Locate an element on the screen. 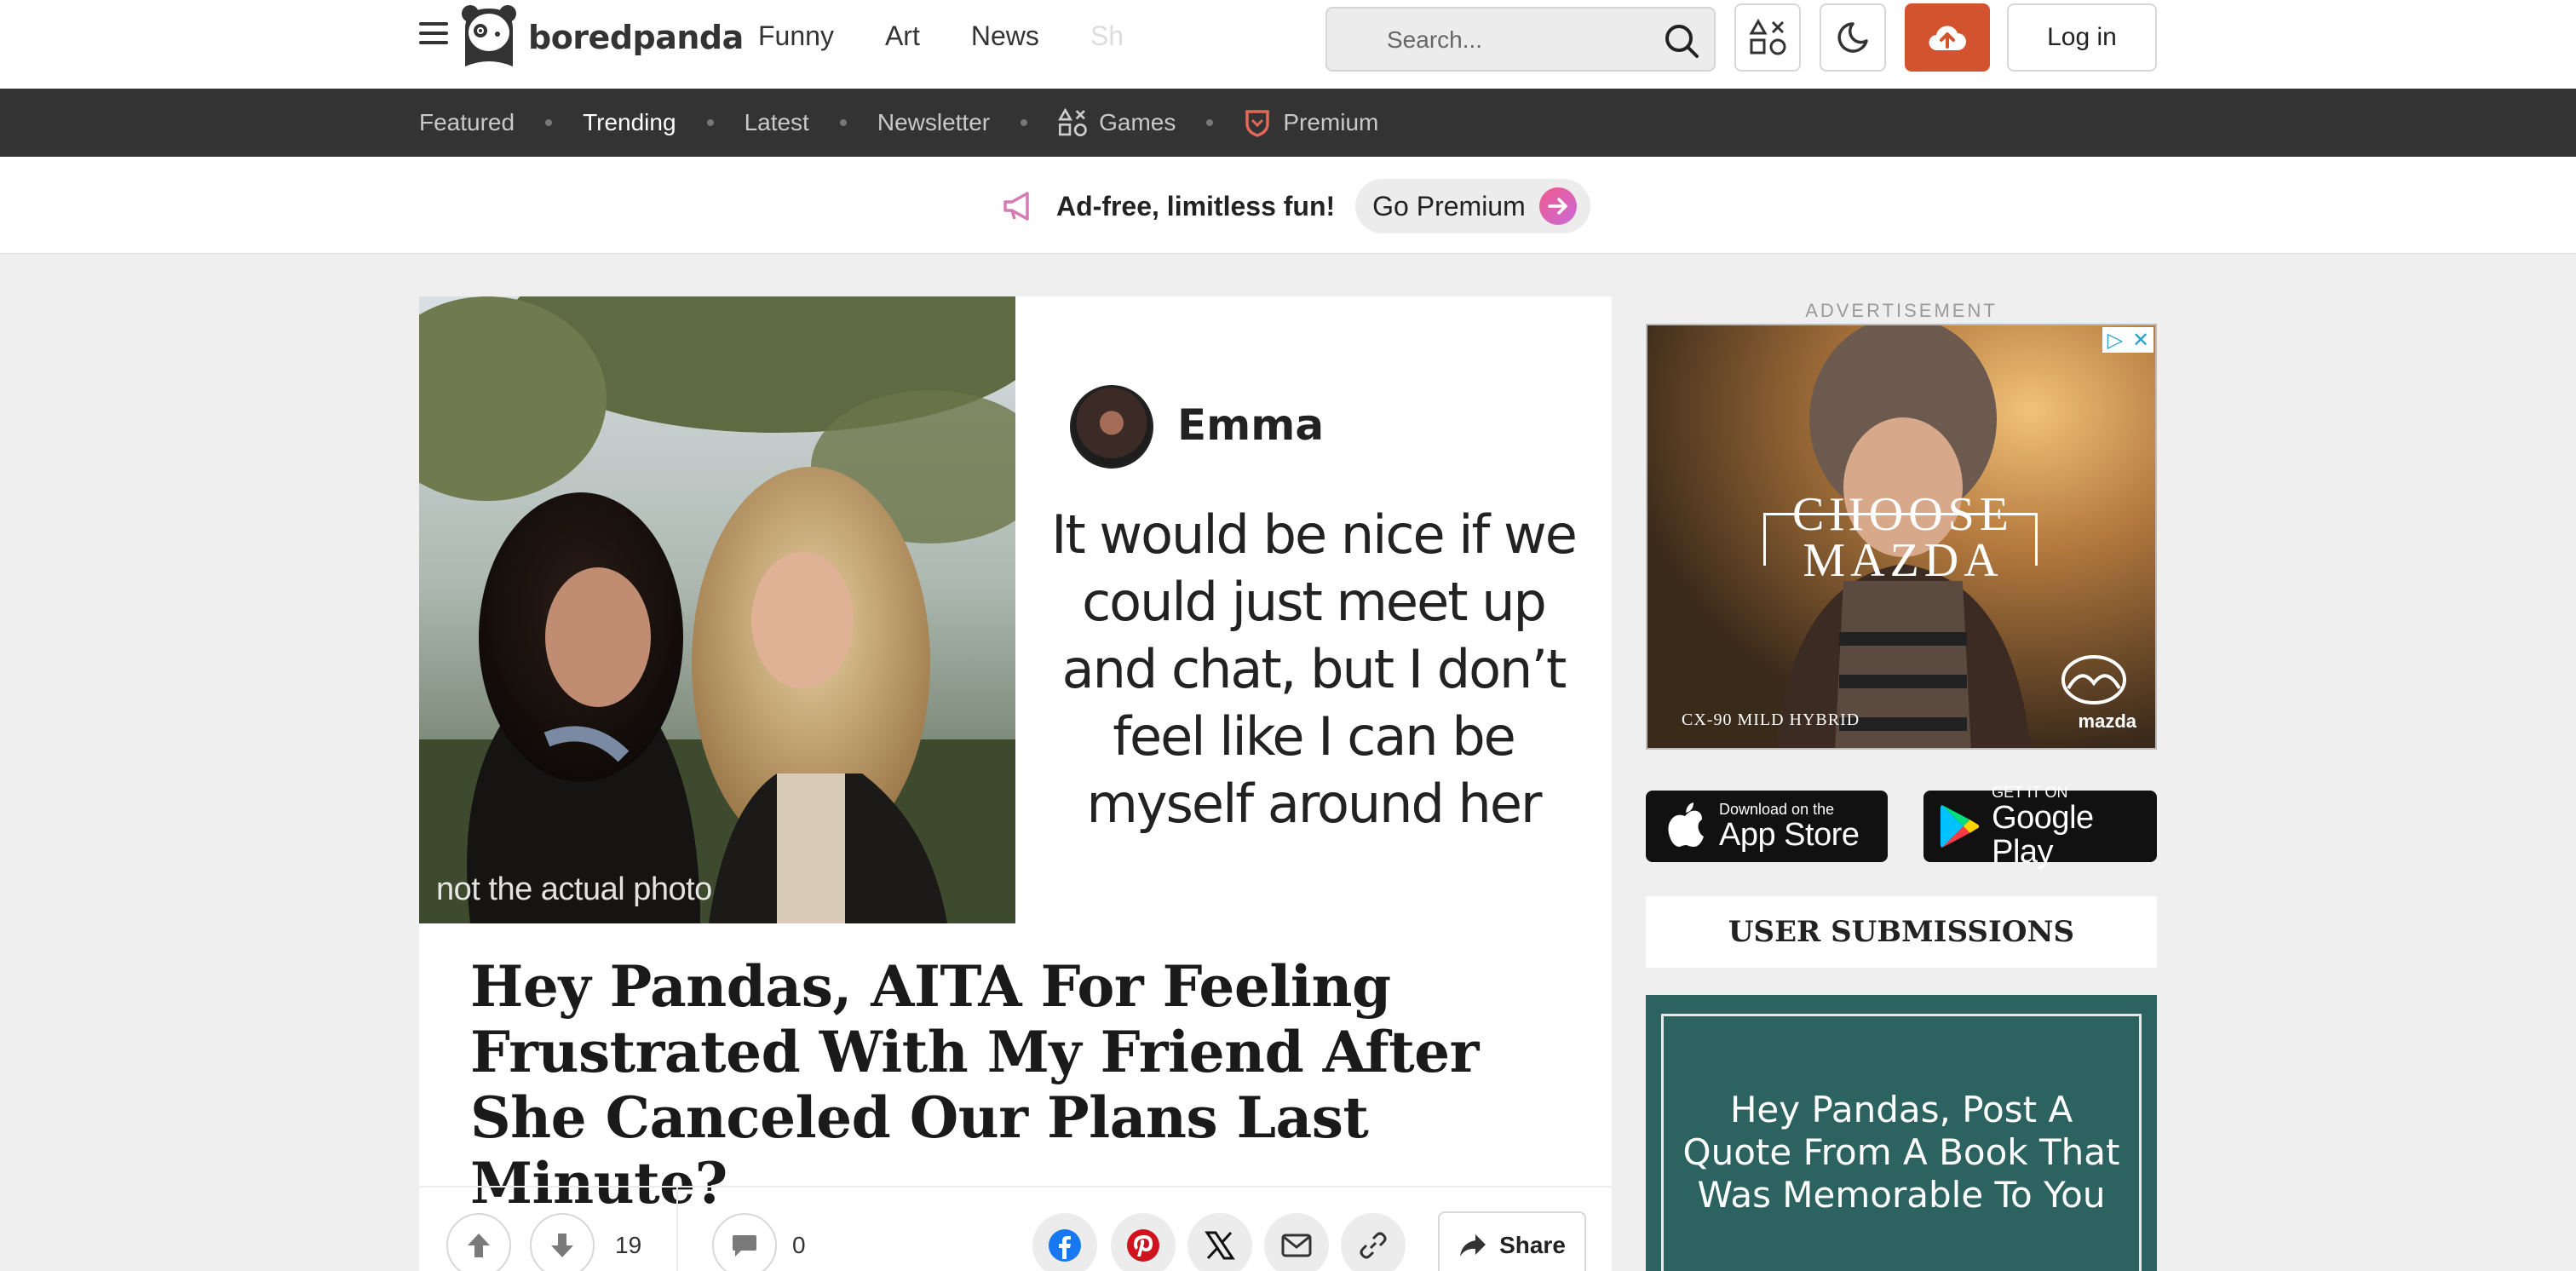  search-input is located at coordinates (1515, 40).